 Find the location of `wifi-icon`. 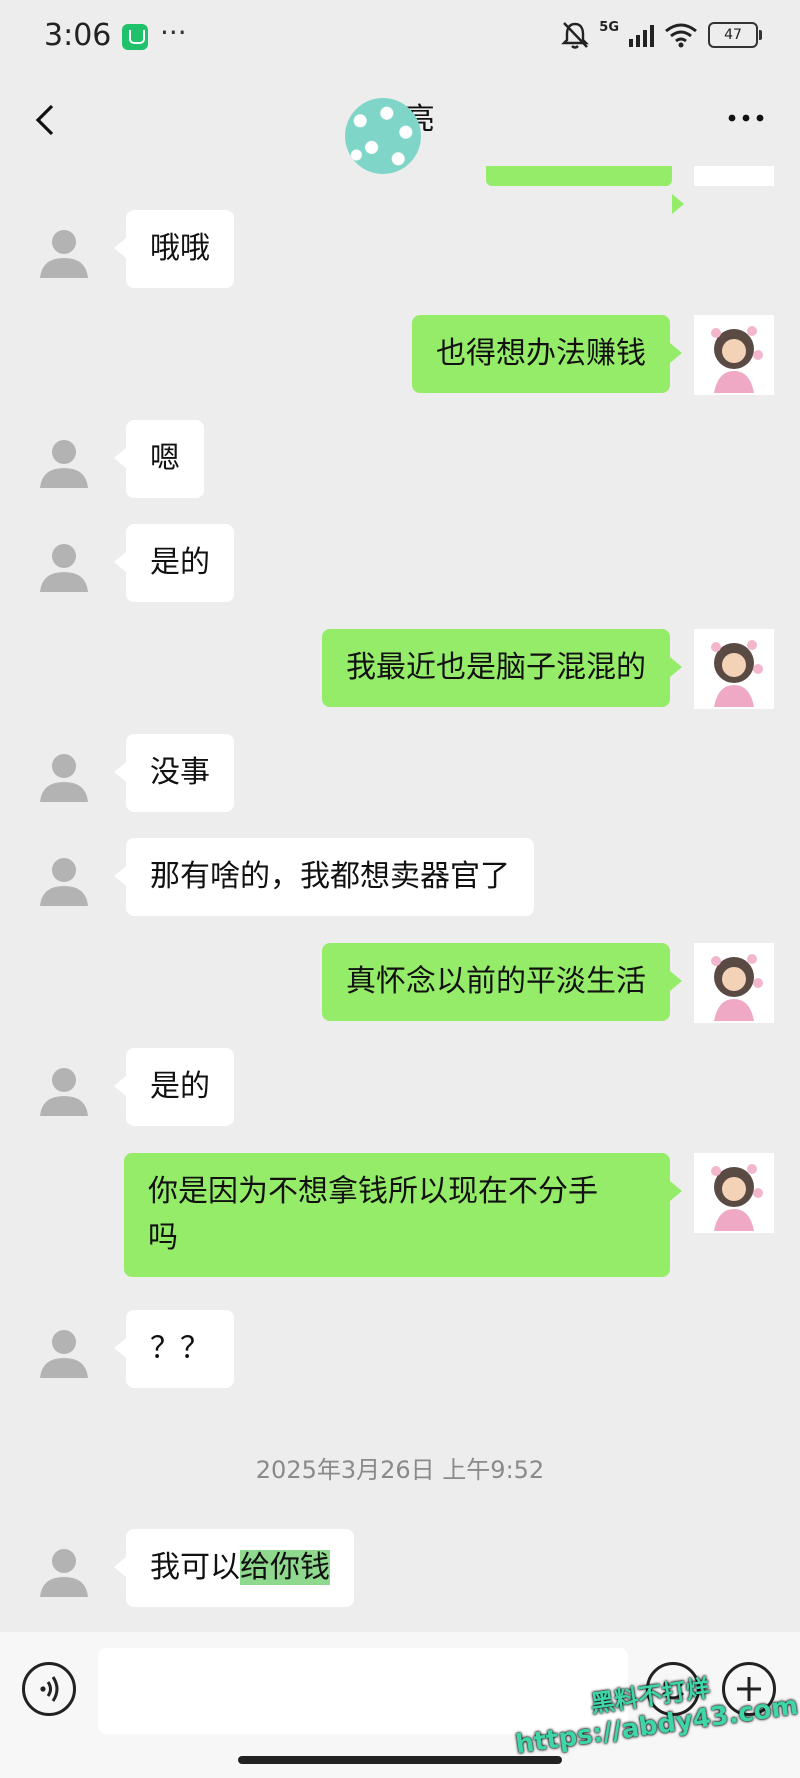

wifi-icon is located at coordinates (681, 35).